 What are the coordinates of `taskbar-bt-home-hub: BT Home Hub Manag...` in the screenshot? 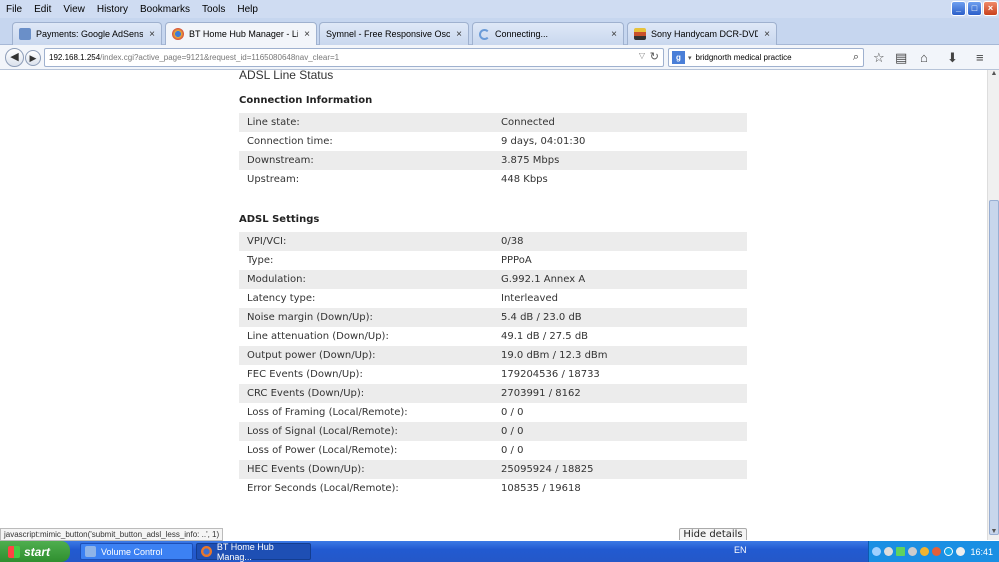 It's located at (253, 551).